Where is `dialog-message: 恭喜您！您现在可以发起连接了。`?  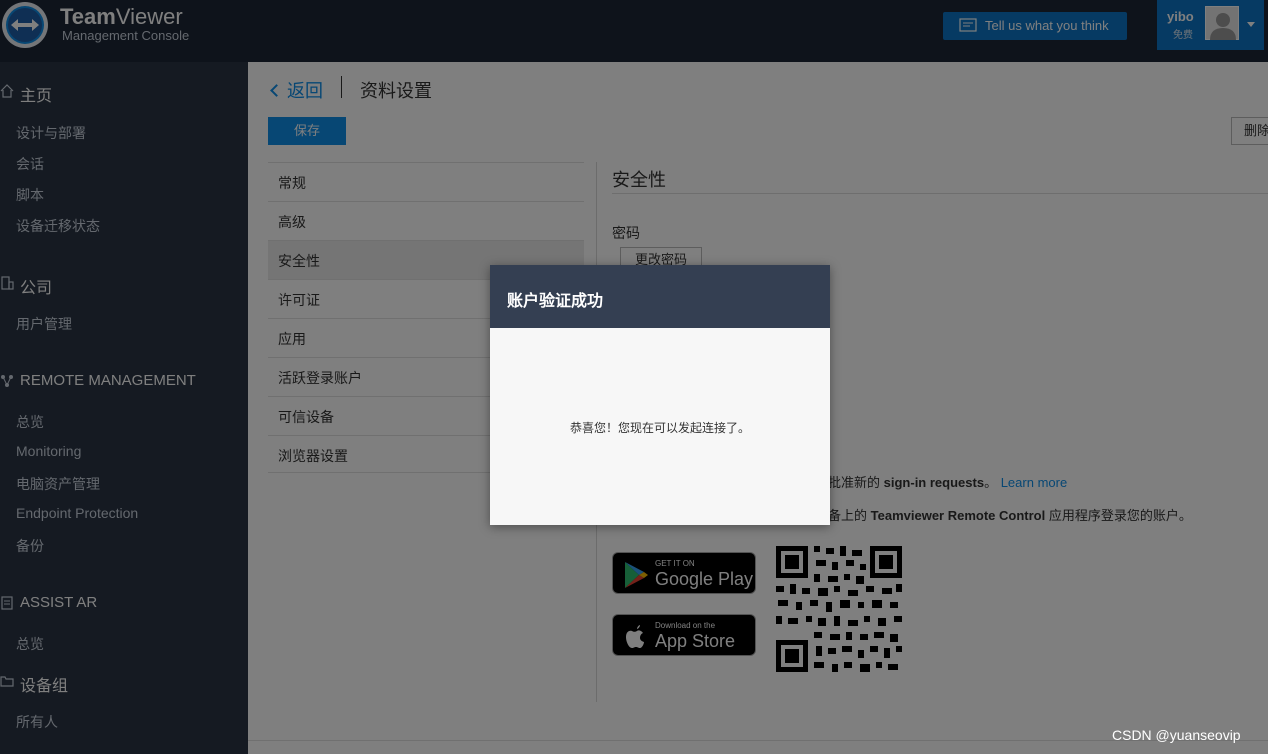 dialog-message: 恭喜您！您现在可以发起连接了。 is located at coordinates (659, 428).